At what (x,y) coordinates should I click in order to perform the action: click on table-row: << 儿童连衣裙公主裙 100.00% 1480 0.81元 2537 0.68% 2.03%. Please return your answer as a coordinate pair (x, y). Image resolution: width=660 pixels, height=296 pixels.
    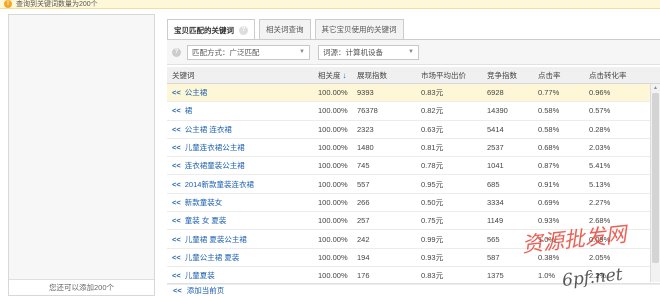
    Looking at the image, I should click on (413, 148).